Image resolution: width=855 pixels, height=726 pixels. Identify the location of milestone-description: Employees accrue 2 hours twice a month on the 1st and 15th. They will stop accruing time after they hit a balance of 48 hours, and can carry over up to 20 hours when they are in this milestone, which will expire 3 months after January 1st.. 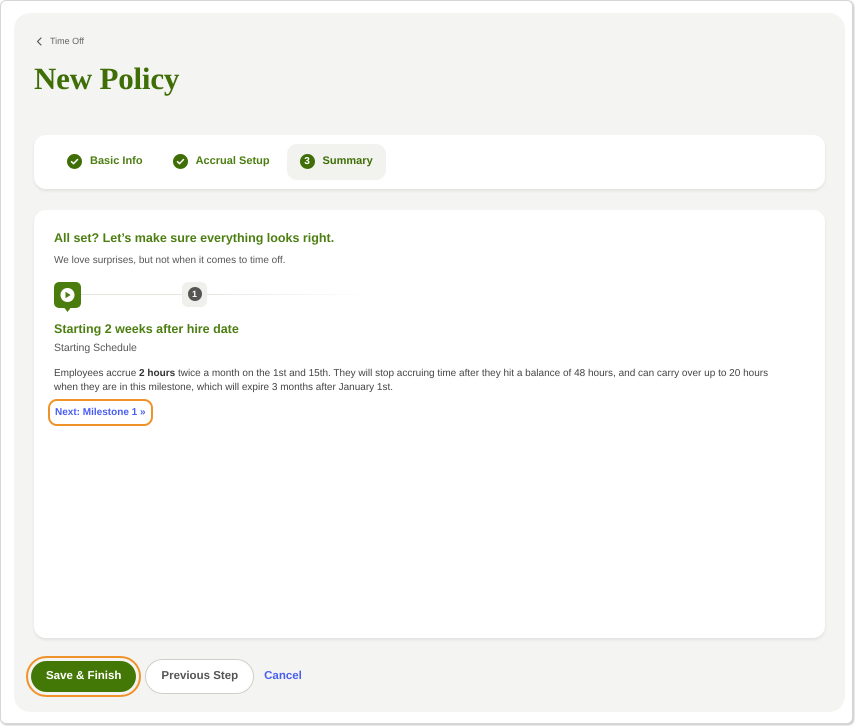
(412, 381).